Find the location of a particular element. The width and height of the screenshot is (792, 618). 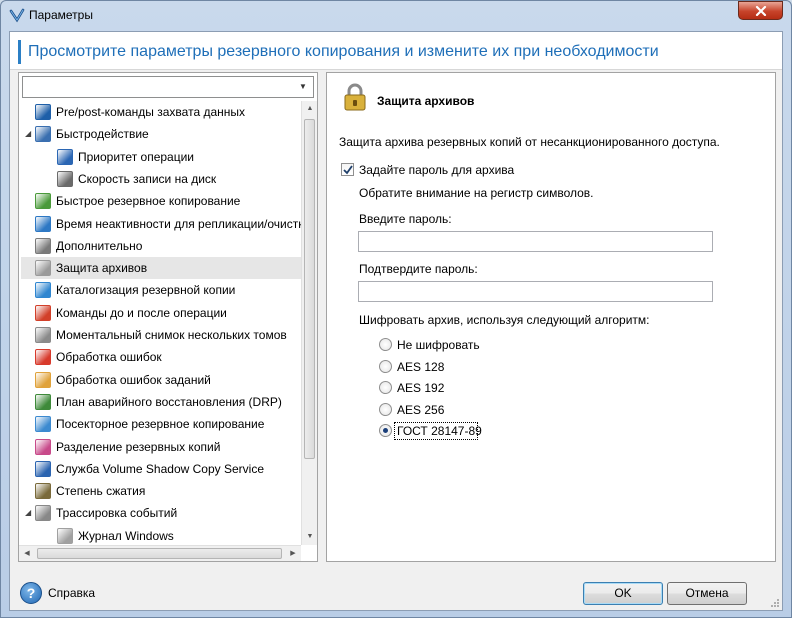

tree-item: Быстрое резервное копирование is located at coordinates (161, 201).